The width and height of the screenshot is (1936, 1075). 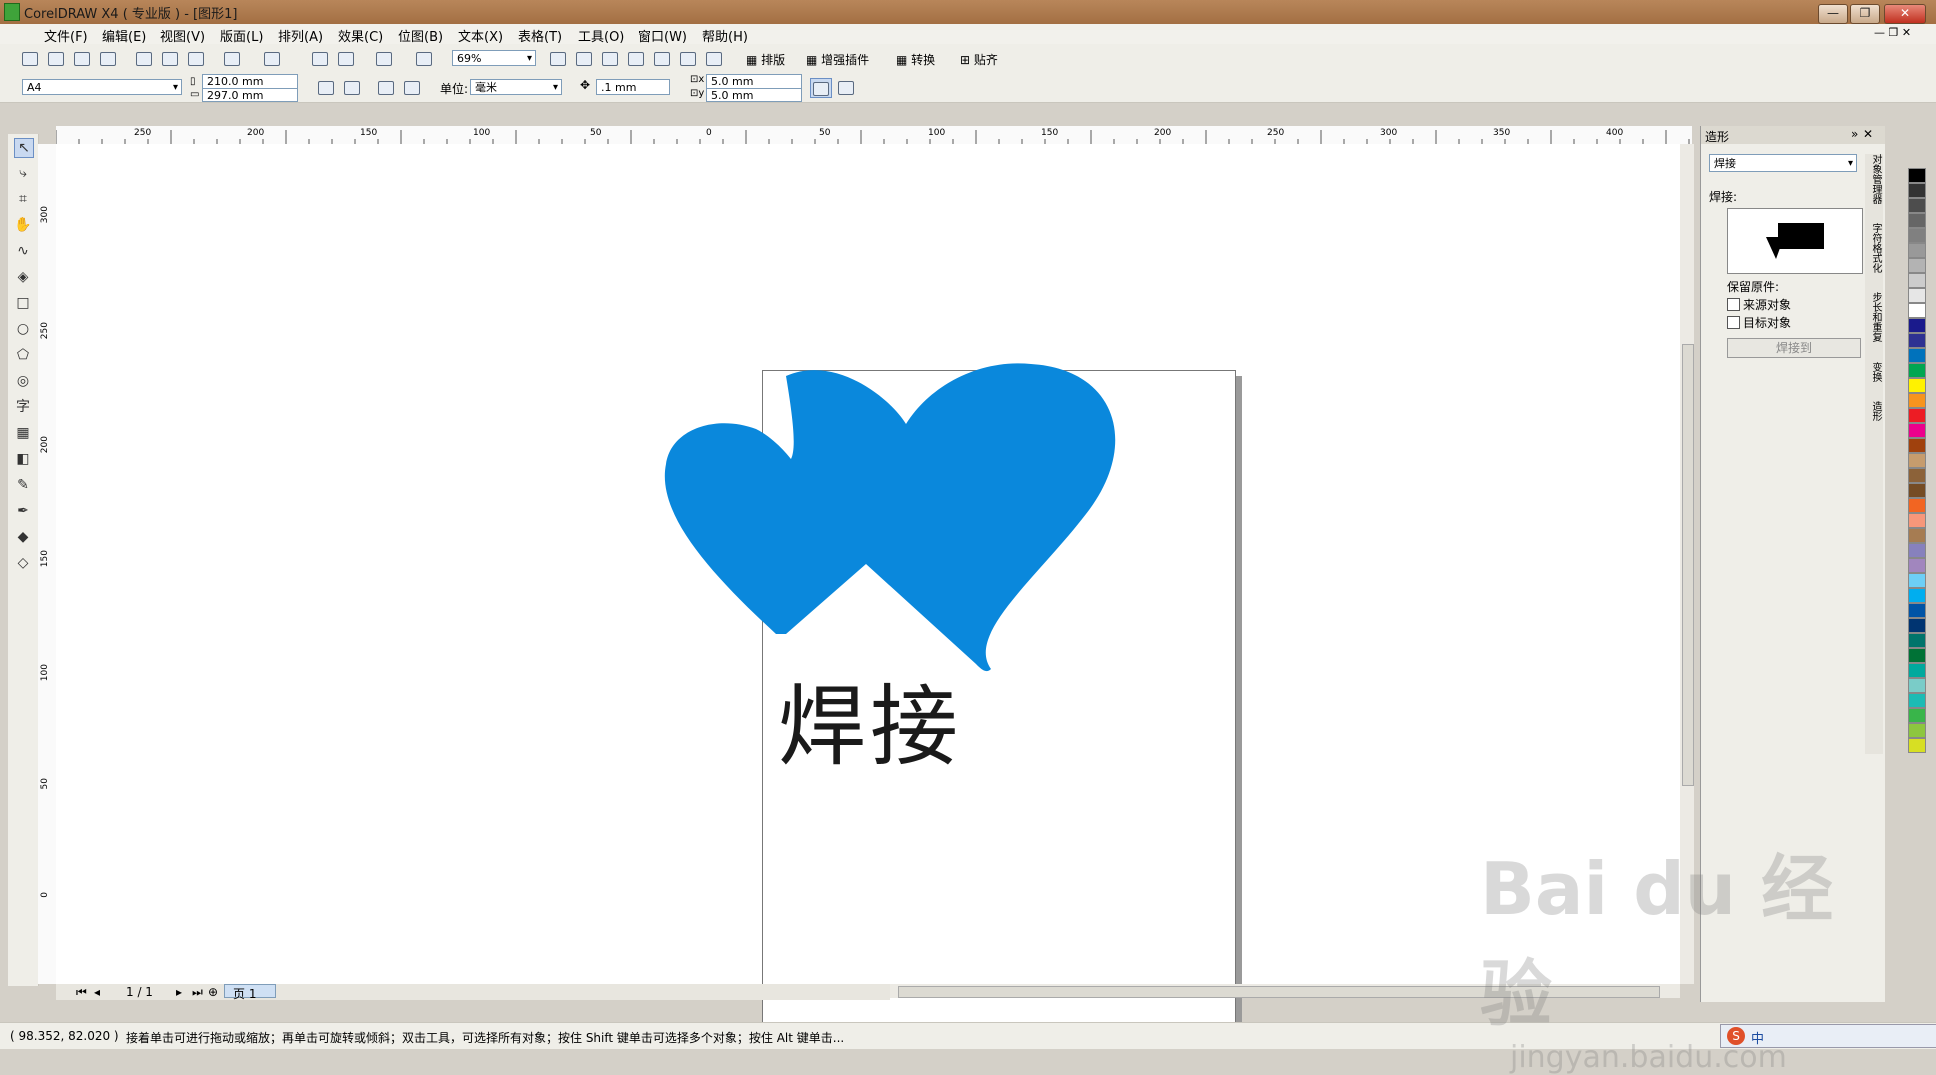 What do you see at coordinates (82, 58) in the screenshot?
I see `save-button` at bounding box center [82, 58].